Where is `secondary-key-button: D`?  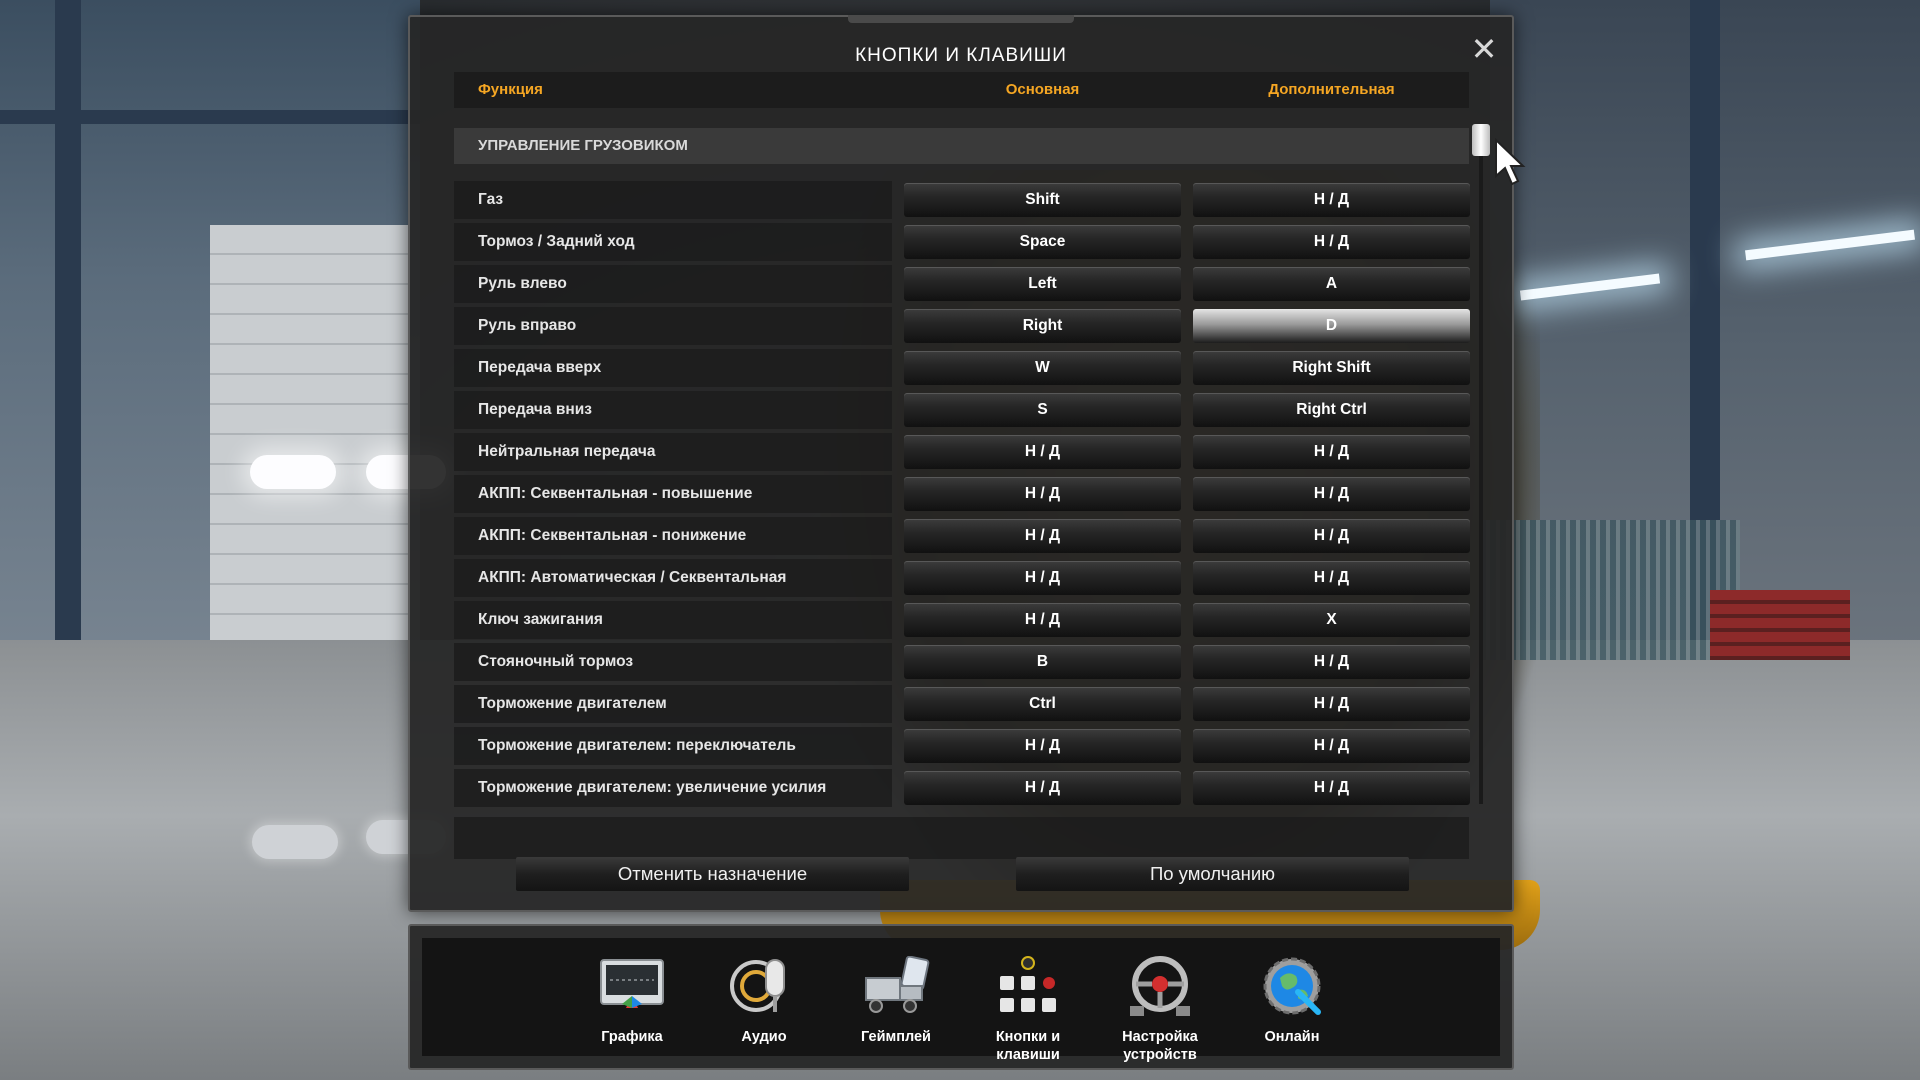 secondary-key-button: D is located at coordinates (1331, 326).